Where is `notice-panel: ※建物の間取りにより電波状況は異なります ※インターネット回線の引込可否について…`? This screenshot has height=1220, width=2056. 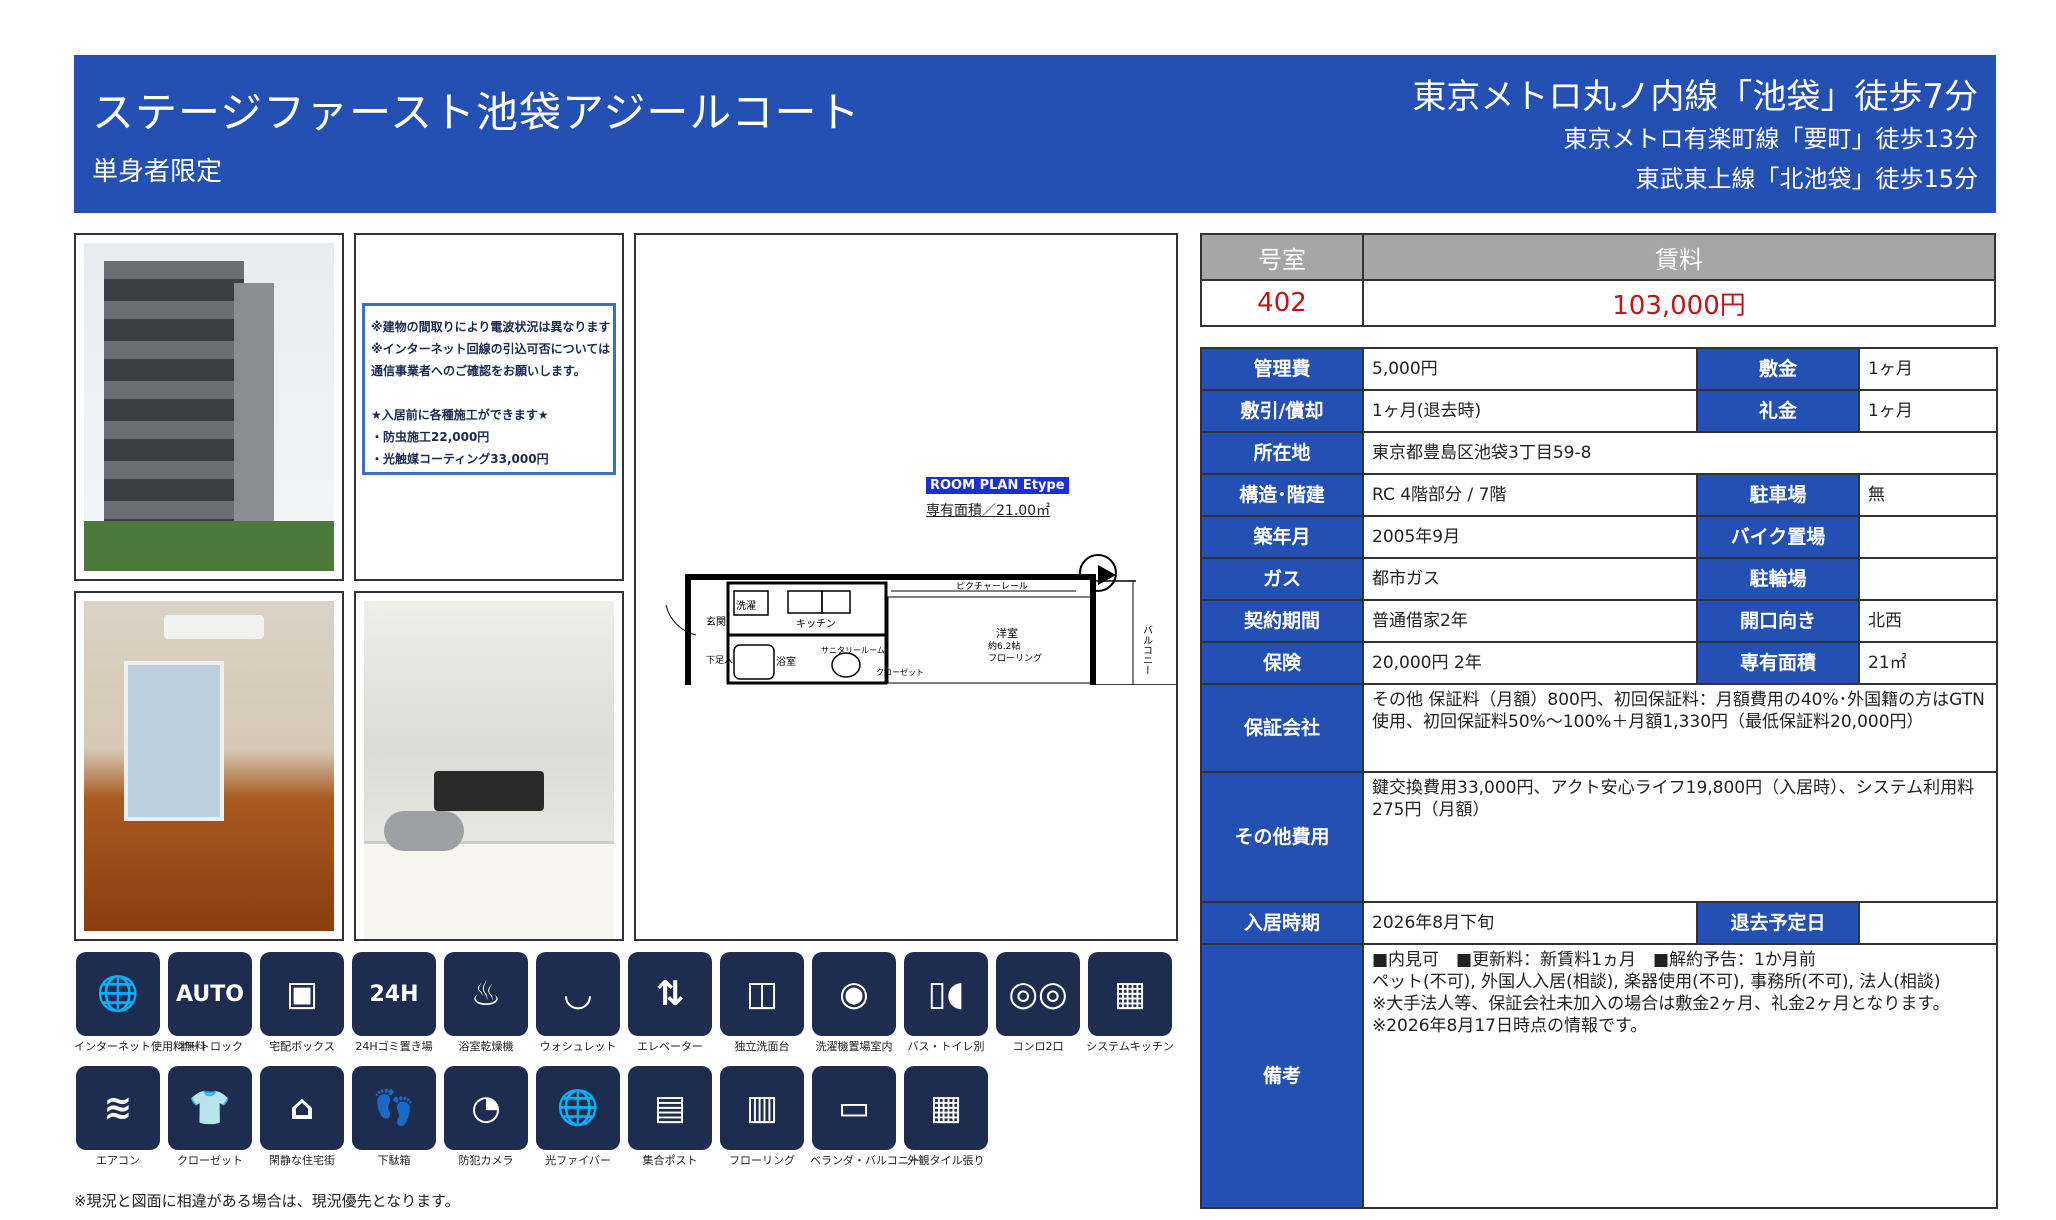 notice-panel: ※建物の間取りにより電波状況は異なります ※インターネット回線の引込可否について… is located at coordinates (489, 407).